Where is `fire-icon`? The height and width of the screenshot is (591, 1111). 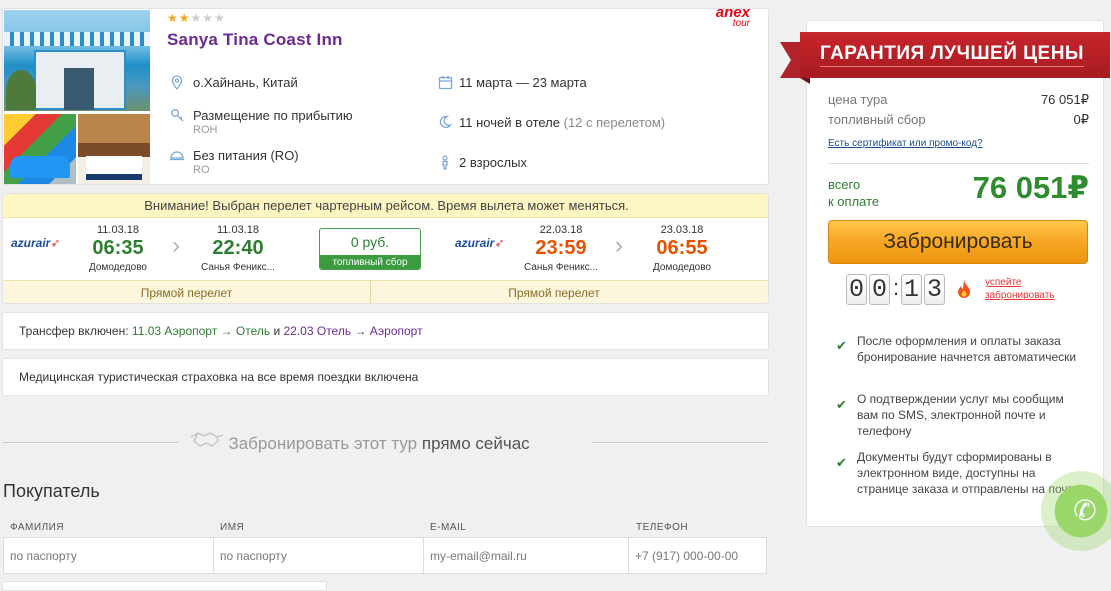 fire-icon is located at coordinates (964, 291).